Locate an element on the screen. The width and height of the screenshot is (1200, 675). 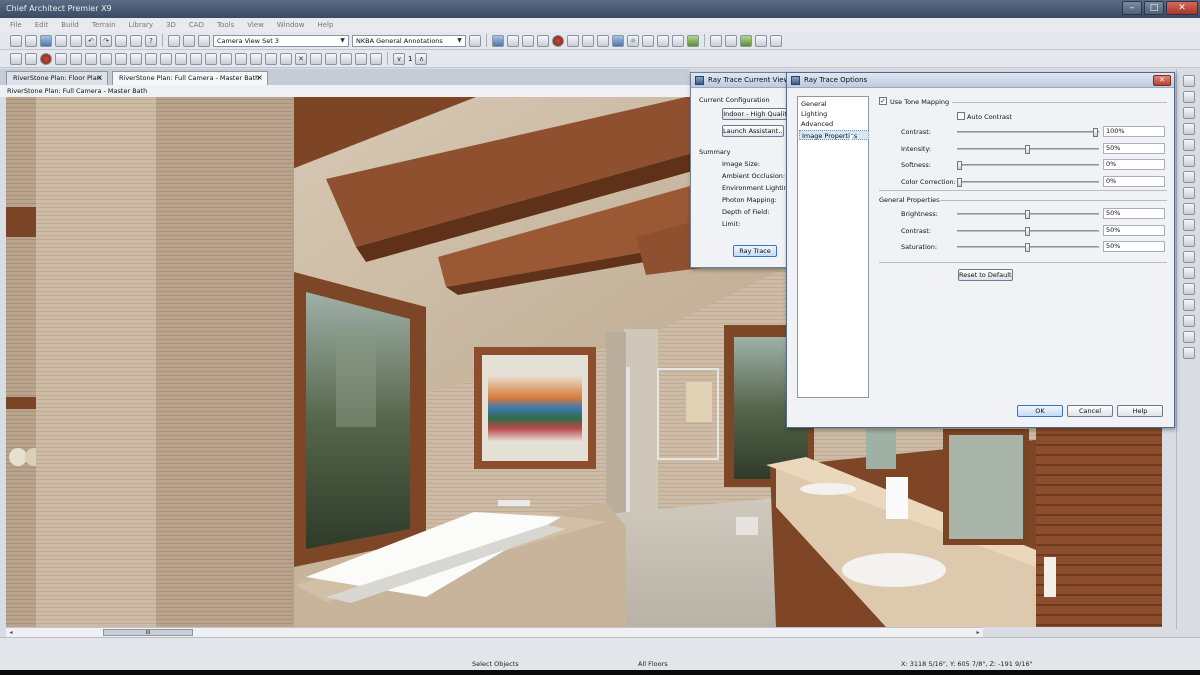
floor-plan-icon is located at coordinates (731, 40).